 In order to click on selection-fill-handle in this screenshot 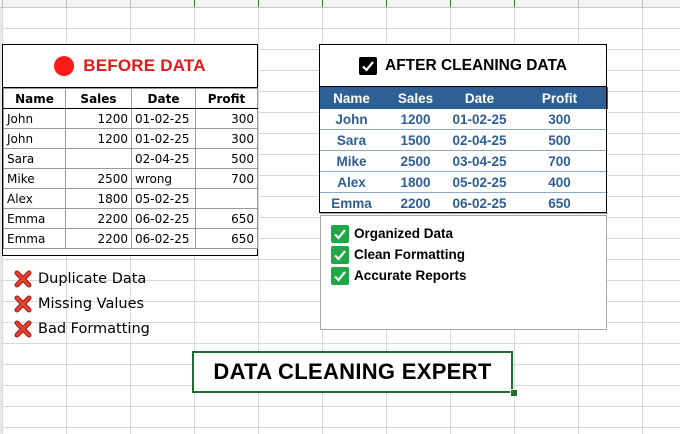, I will do `click(514, 393)`.